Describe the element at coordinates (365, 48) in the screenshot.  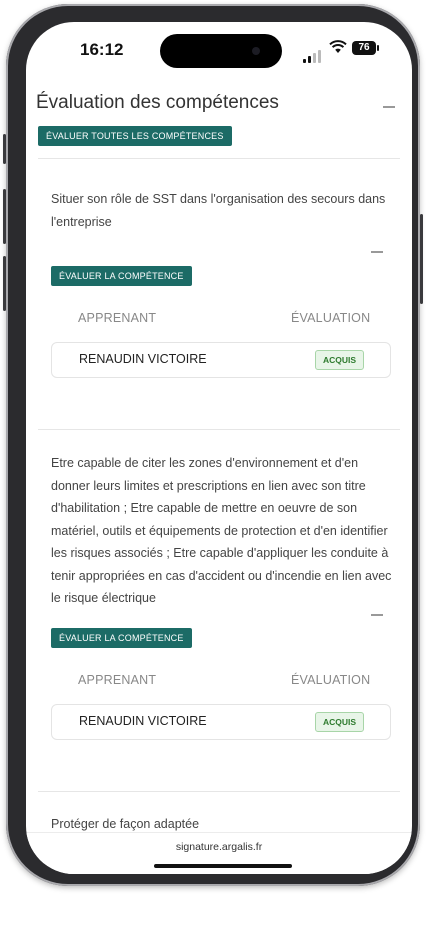
I see `battery-icon: 76` at that location.